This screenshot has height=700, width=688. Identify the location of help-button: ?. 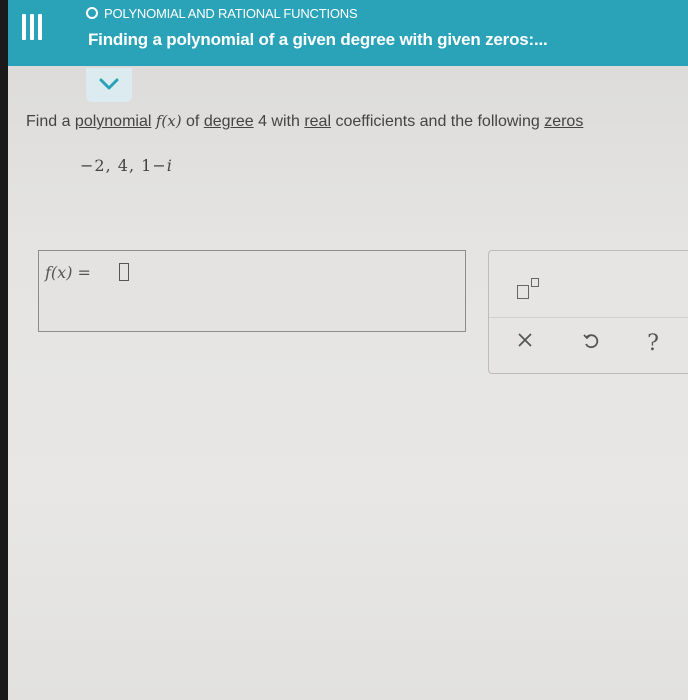
(653, 345).